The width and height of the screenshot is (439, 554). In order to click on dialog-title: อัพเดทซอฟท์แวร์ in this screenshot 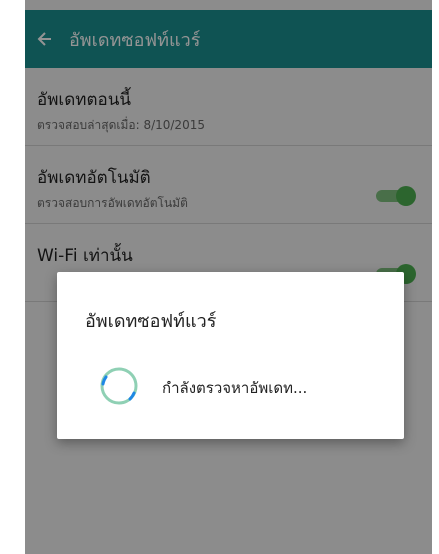, I will do `click(151, 321)`.